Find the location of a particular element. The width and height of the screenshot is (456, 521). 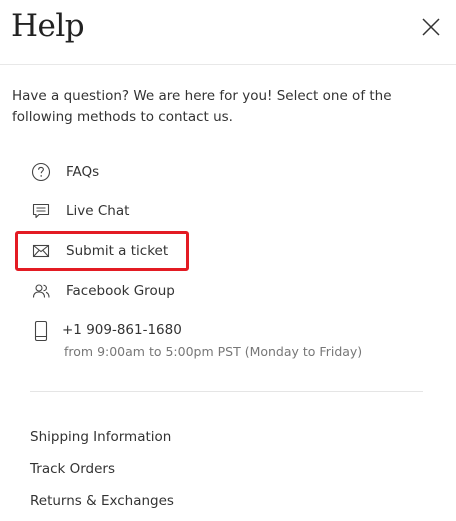

group-icon is located at coordinates (41, 291).